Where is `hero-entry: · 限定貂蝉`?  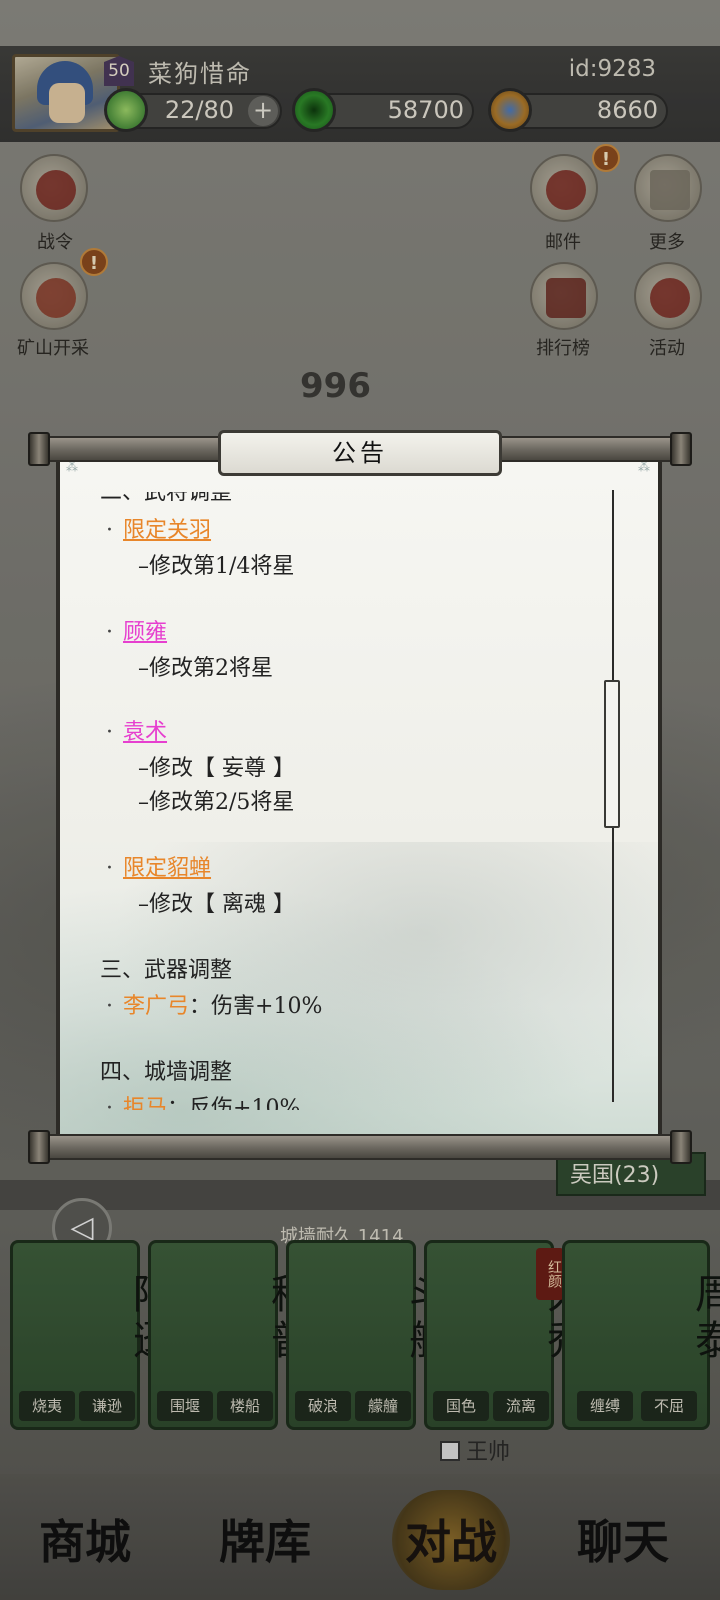
hero-entry: · 限定貂蝉 is located at coordinates (158, 866).